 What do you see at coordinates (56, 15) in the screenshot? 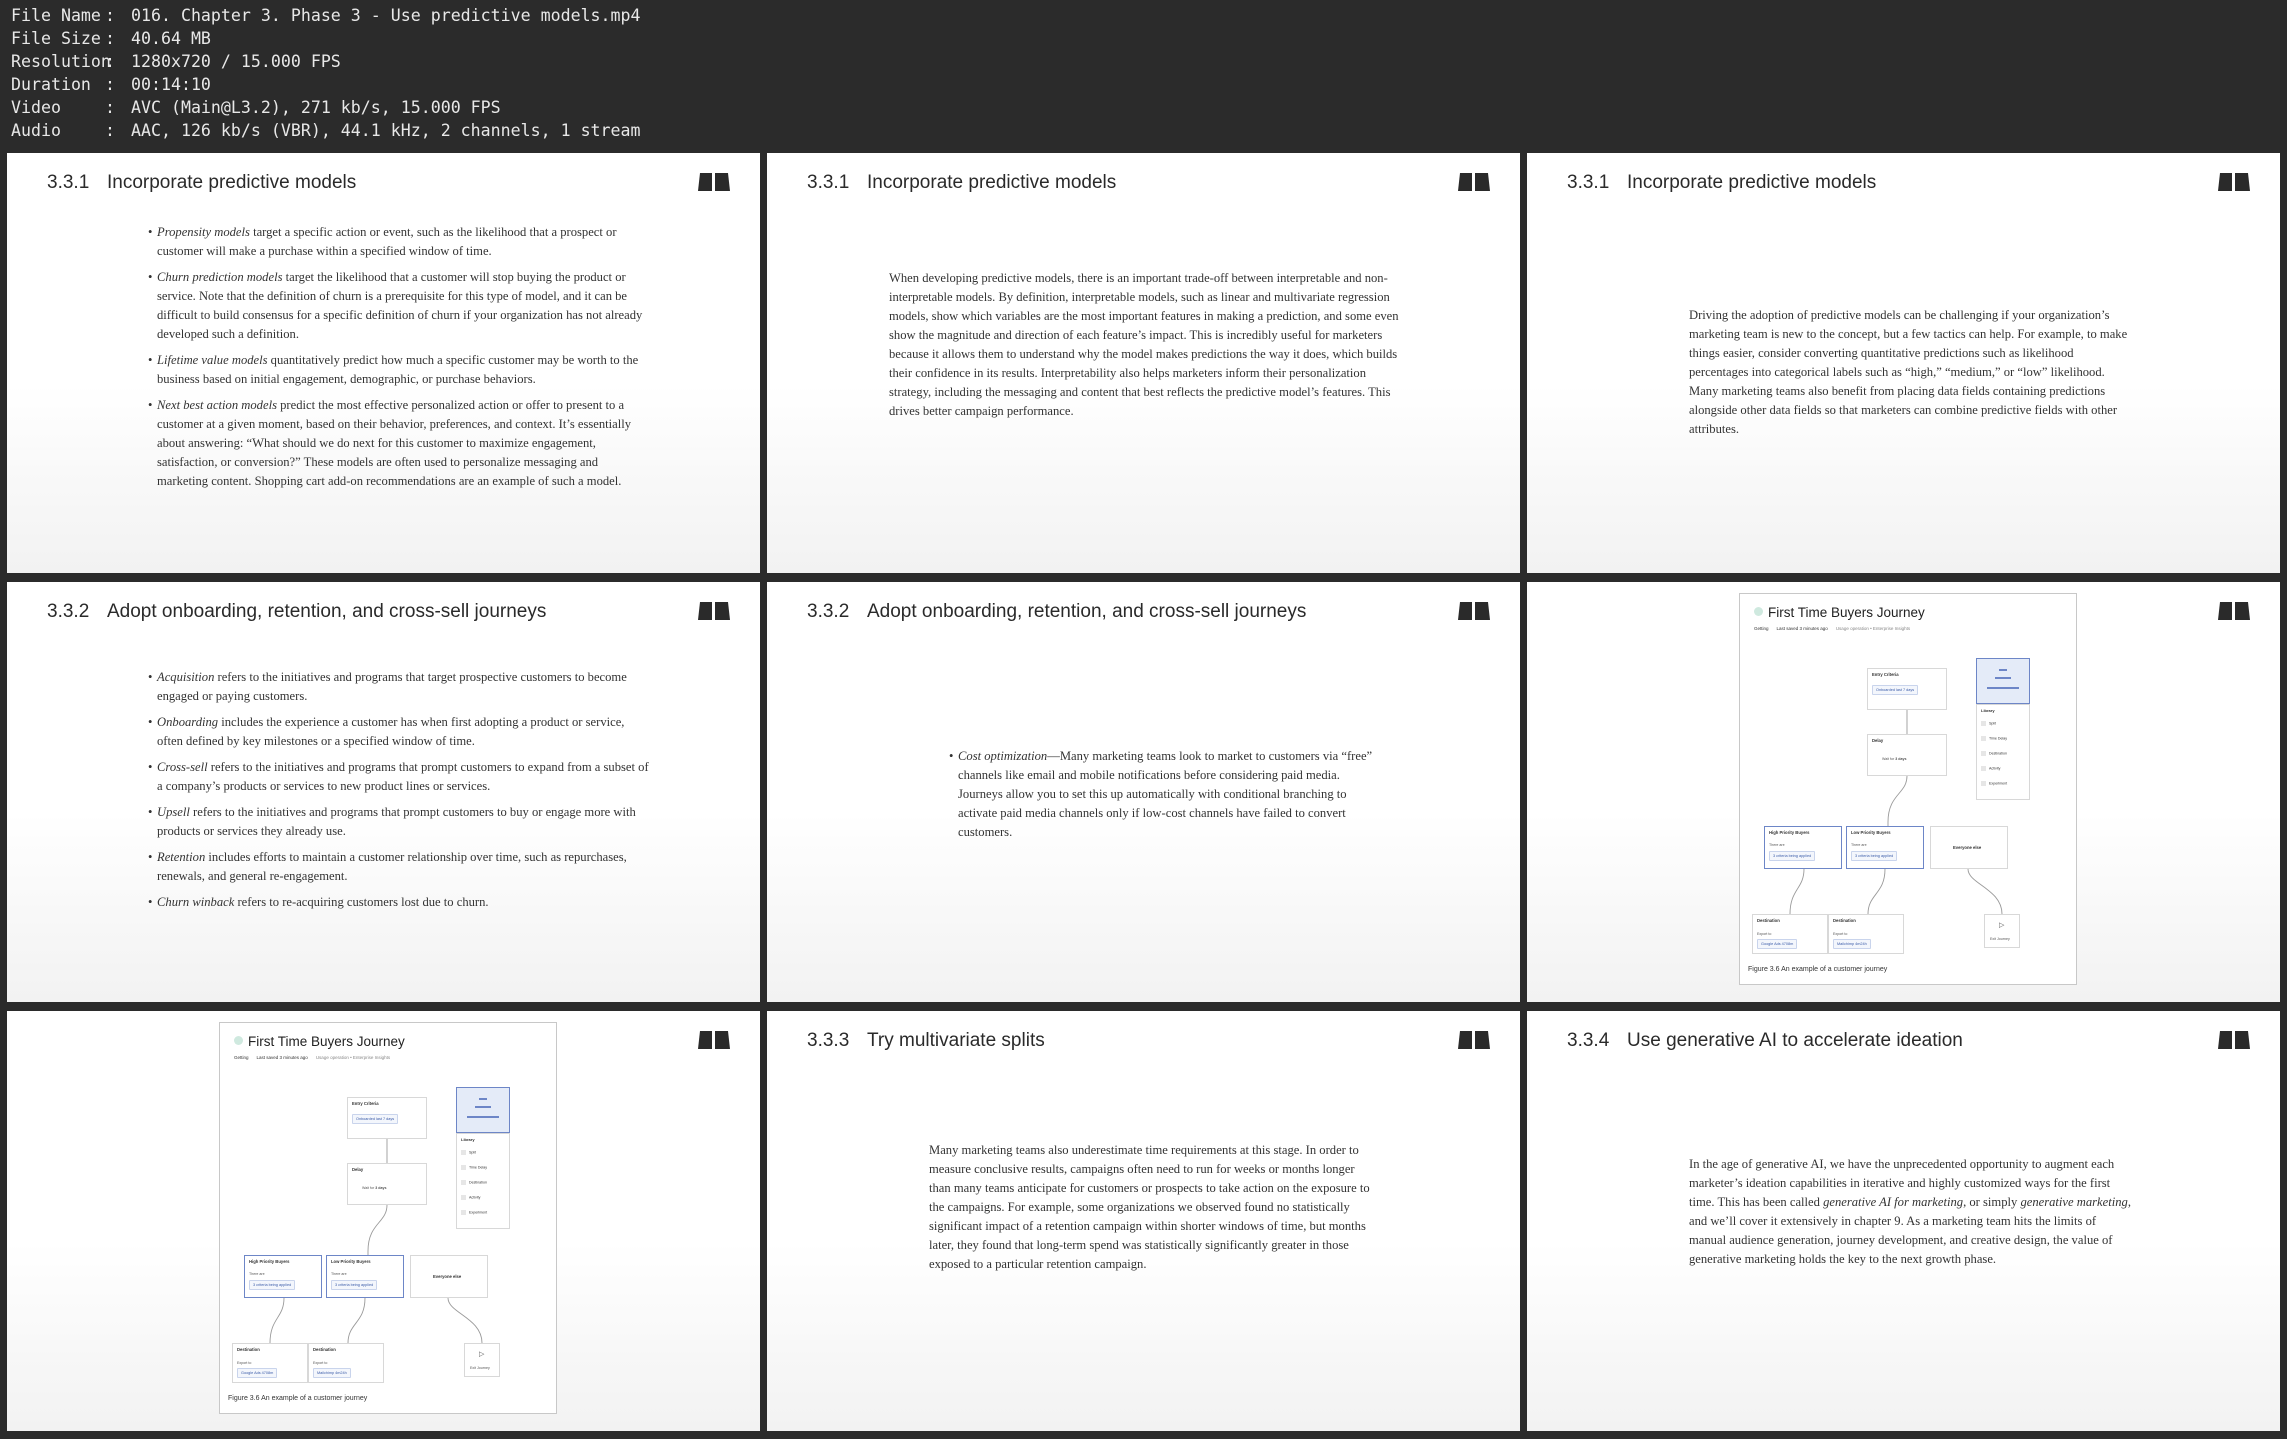
I see `file-info-key: File Name` at bounding box center [56, 15].